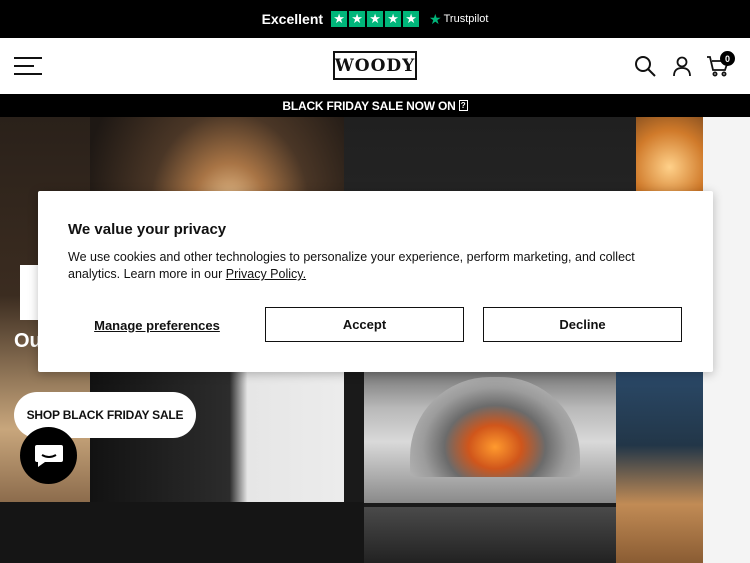 Image resolution: width=750 pixels, height=563 pixels. What do you see at coordinates (435, 19) in the screenshot?
I see `trustpilot-star-icon: ★` at bounding box center [435, 19].